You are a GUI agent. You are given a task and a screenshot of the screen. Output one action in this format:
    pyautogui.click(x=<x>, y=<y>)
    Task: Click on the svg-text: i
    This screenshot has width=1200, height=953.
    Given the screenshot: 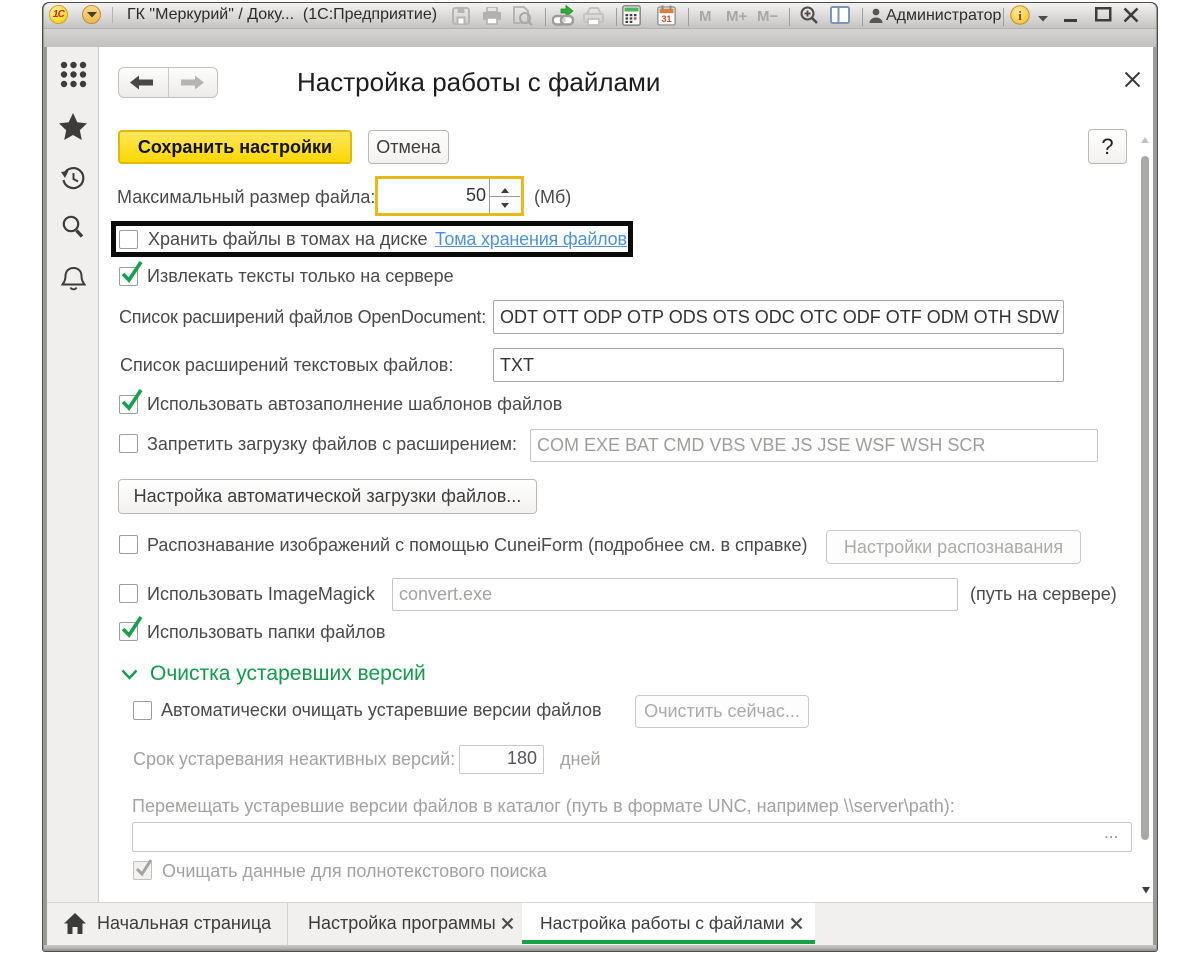 What is the action you would take?
    pyautogui.click(x=1020, y=15)
    